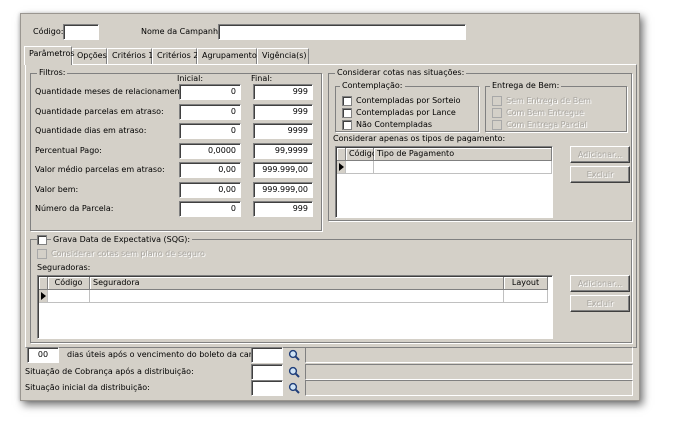 The width and height of the screenshot is (684, 443). What do you see at coordinates (42, 240) in the screenshot?
I see `grava-data-checkbox` at bounding box center [42, 240].